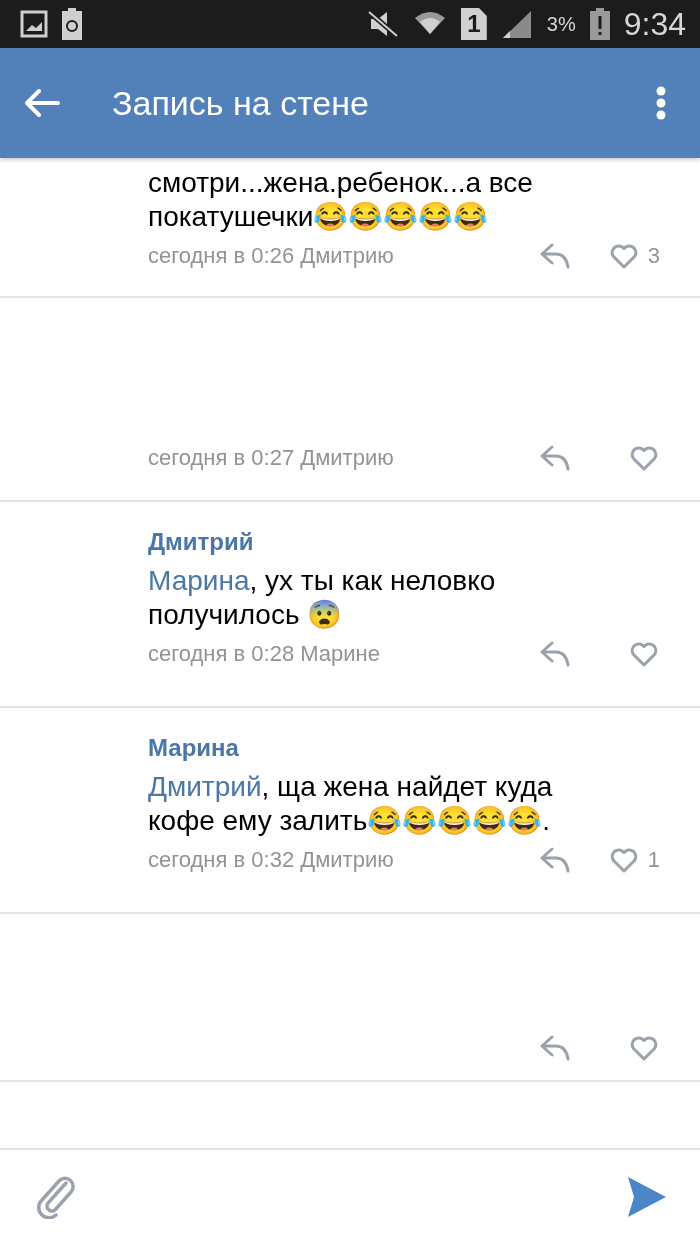  Describe the element at coordinates (561, 24) in the screenshot. I see `battery-percent: 3%` at that location.